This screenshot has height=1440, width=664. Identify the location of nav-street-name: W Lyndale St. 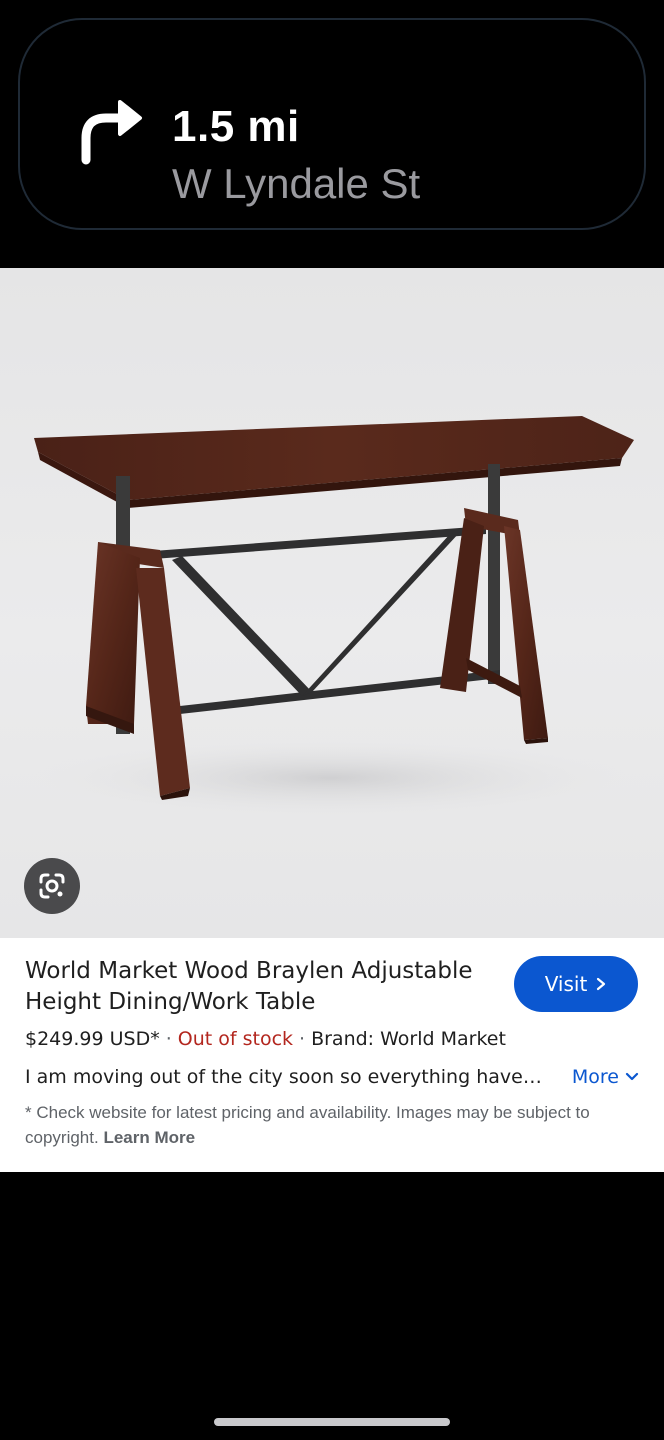
(296, 183).